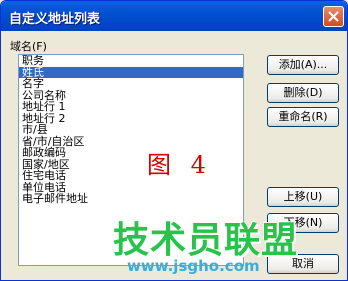  I want to click on list-item-selected: 姓氏, so click(131, 72).